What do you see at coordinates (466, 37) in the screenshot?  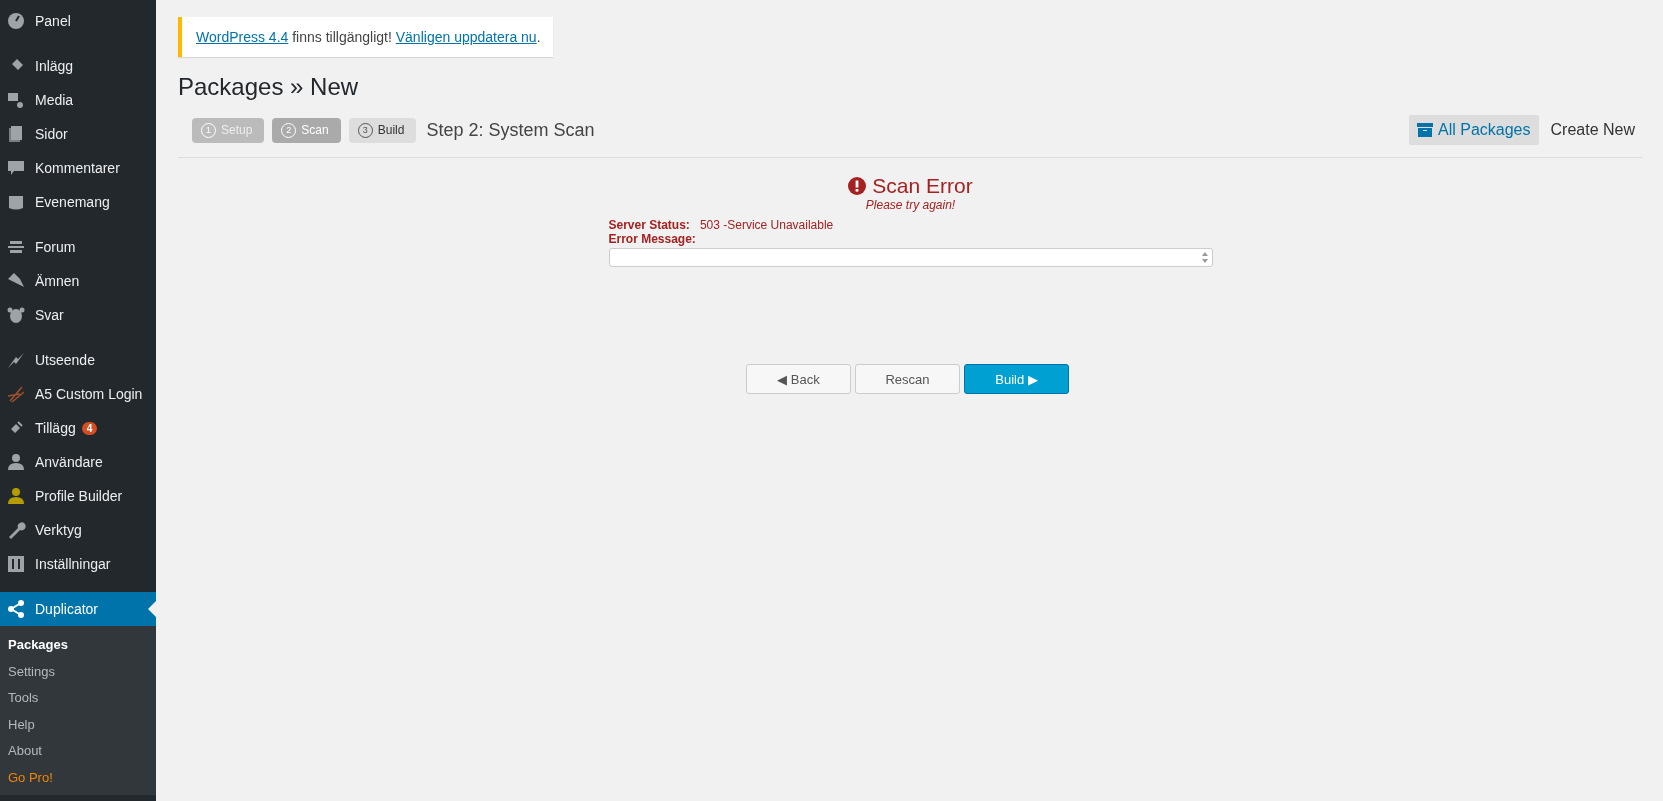 I see `notice-link: Vänligen uppdatera nu` at bounding box center [466, 37].